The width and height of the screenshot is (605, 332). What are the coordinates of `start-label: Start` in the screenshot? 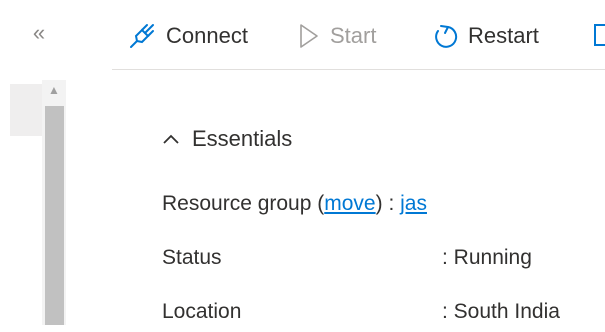 It's located at (353, 35).